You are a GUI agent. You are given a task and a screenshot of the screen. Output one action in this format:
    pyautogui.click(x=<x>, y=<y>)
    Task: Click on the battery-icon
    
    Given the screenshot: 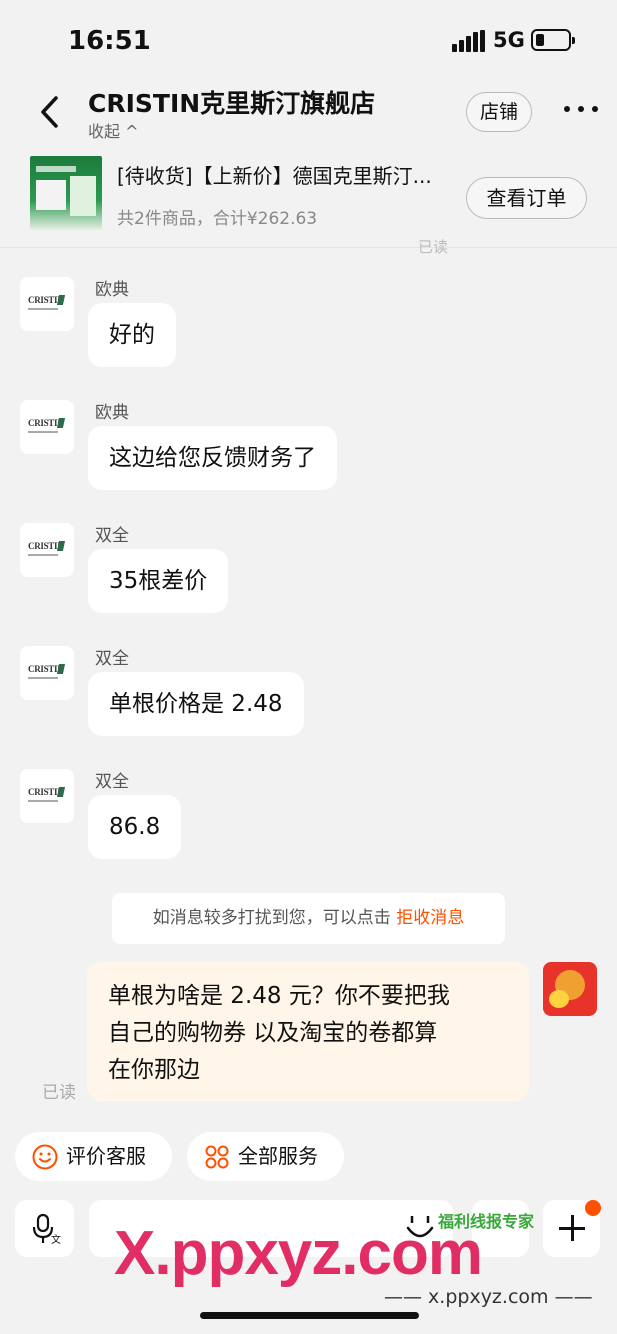 What is the action you would take?
    pyautogui.click(x=553, y=40)
    